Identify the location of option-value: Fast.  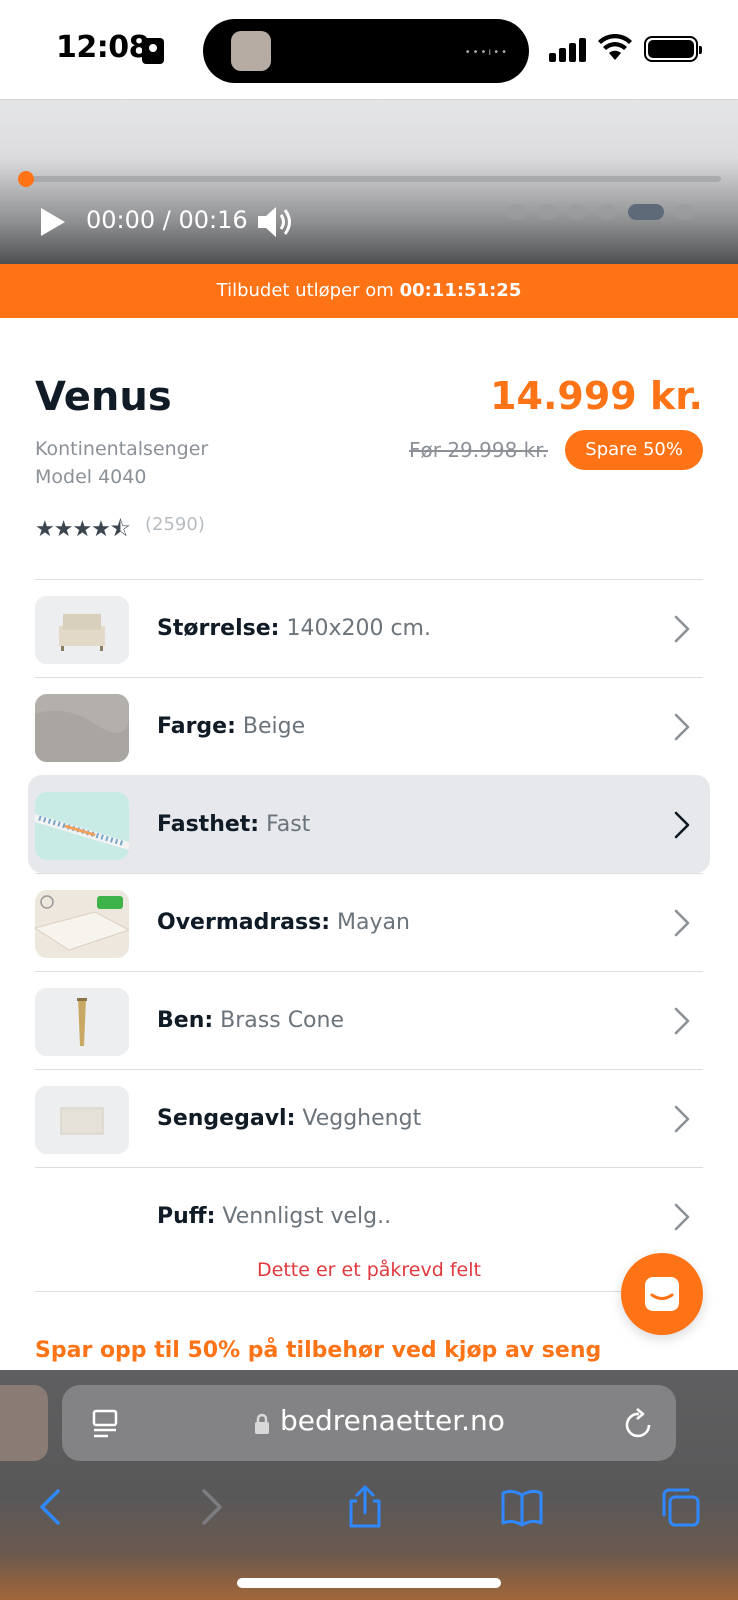
(288, 824).